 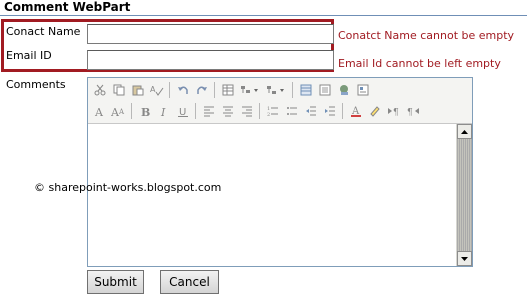 What do you see at coordinates (29, 55) in the screenshot?
I see `email-label: Email ID` at bounding box center [29, 55].